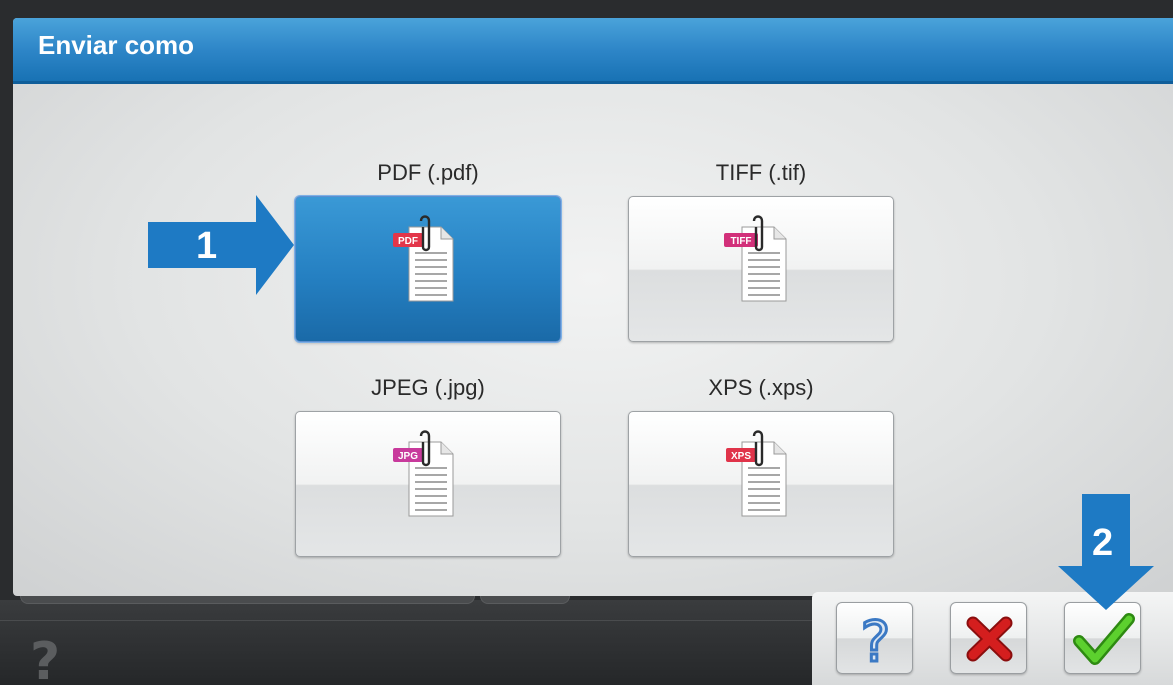 This screenshot has width=1173, height=685. I want to click on xps-format-button: XPS, so click(761, 484).